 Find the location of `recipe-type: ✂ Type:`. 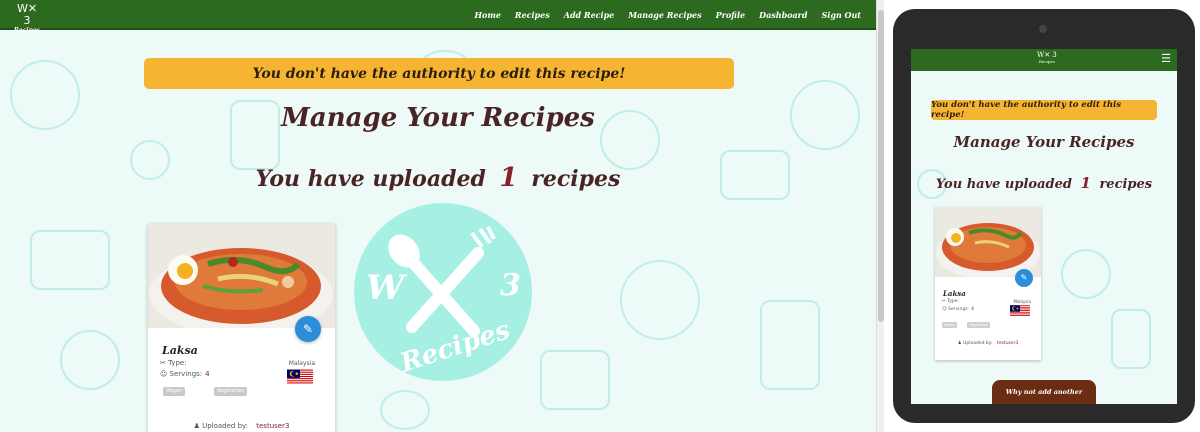

recipe-type: ✂ Type: is located at coordinates (173, 363).